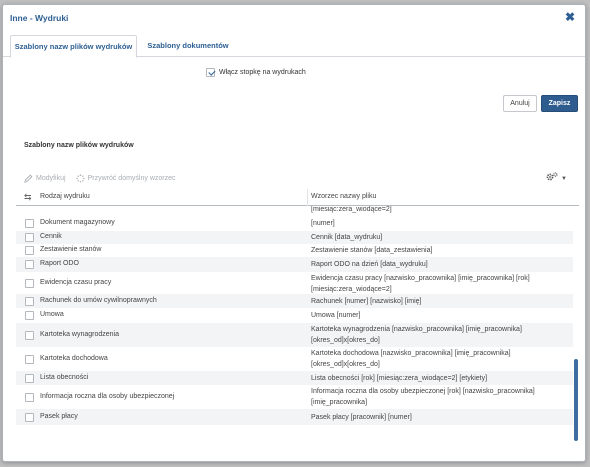  I want to click on row-pattern: Umowa [numer], so click(336, 315).